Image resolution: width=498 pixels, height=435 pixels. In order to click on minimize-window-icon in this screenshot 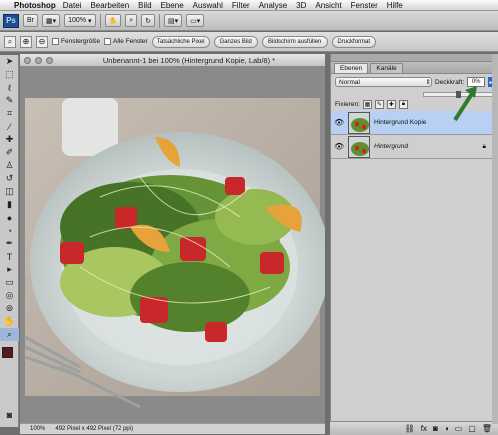, I will do `click(38, 60)`.